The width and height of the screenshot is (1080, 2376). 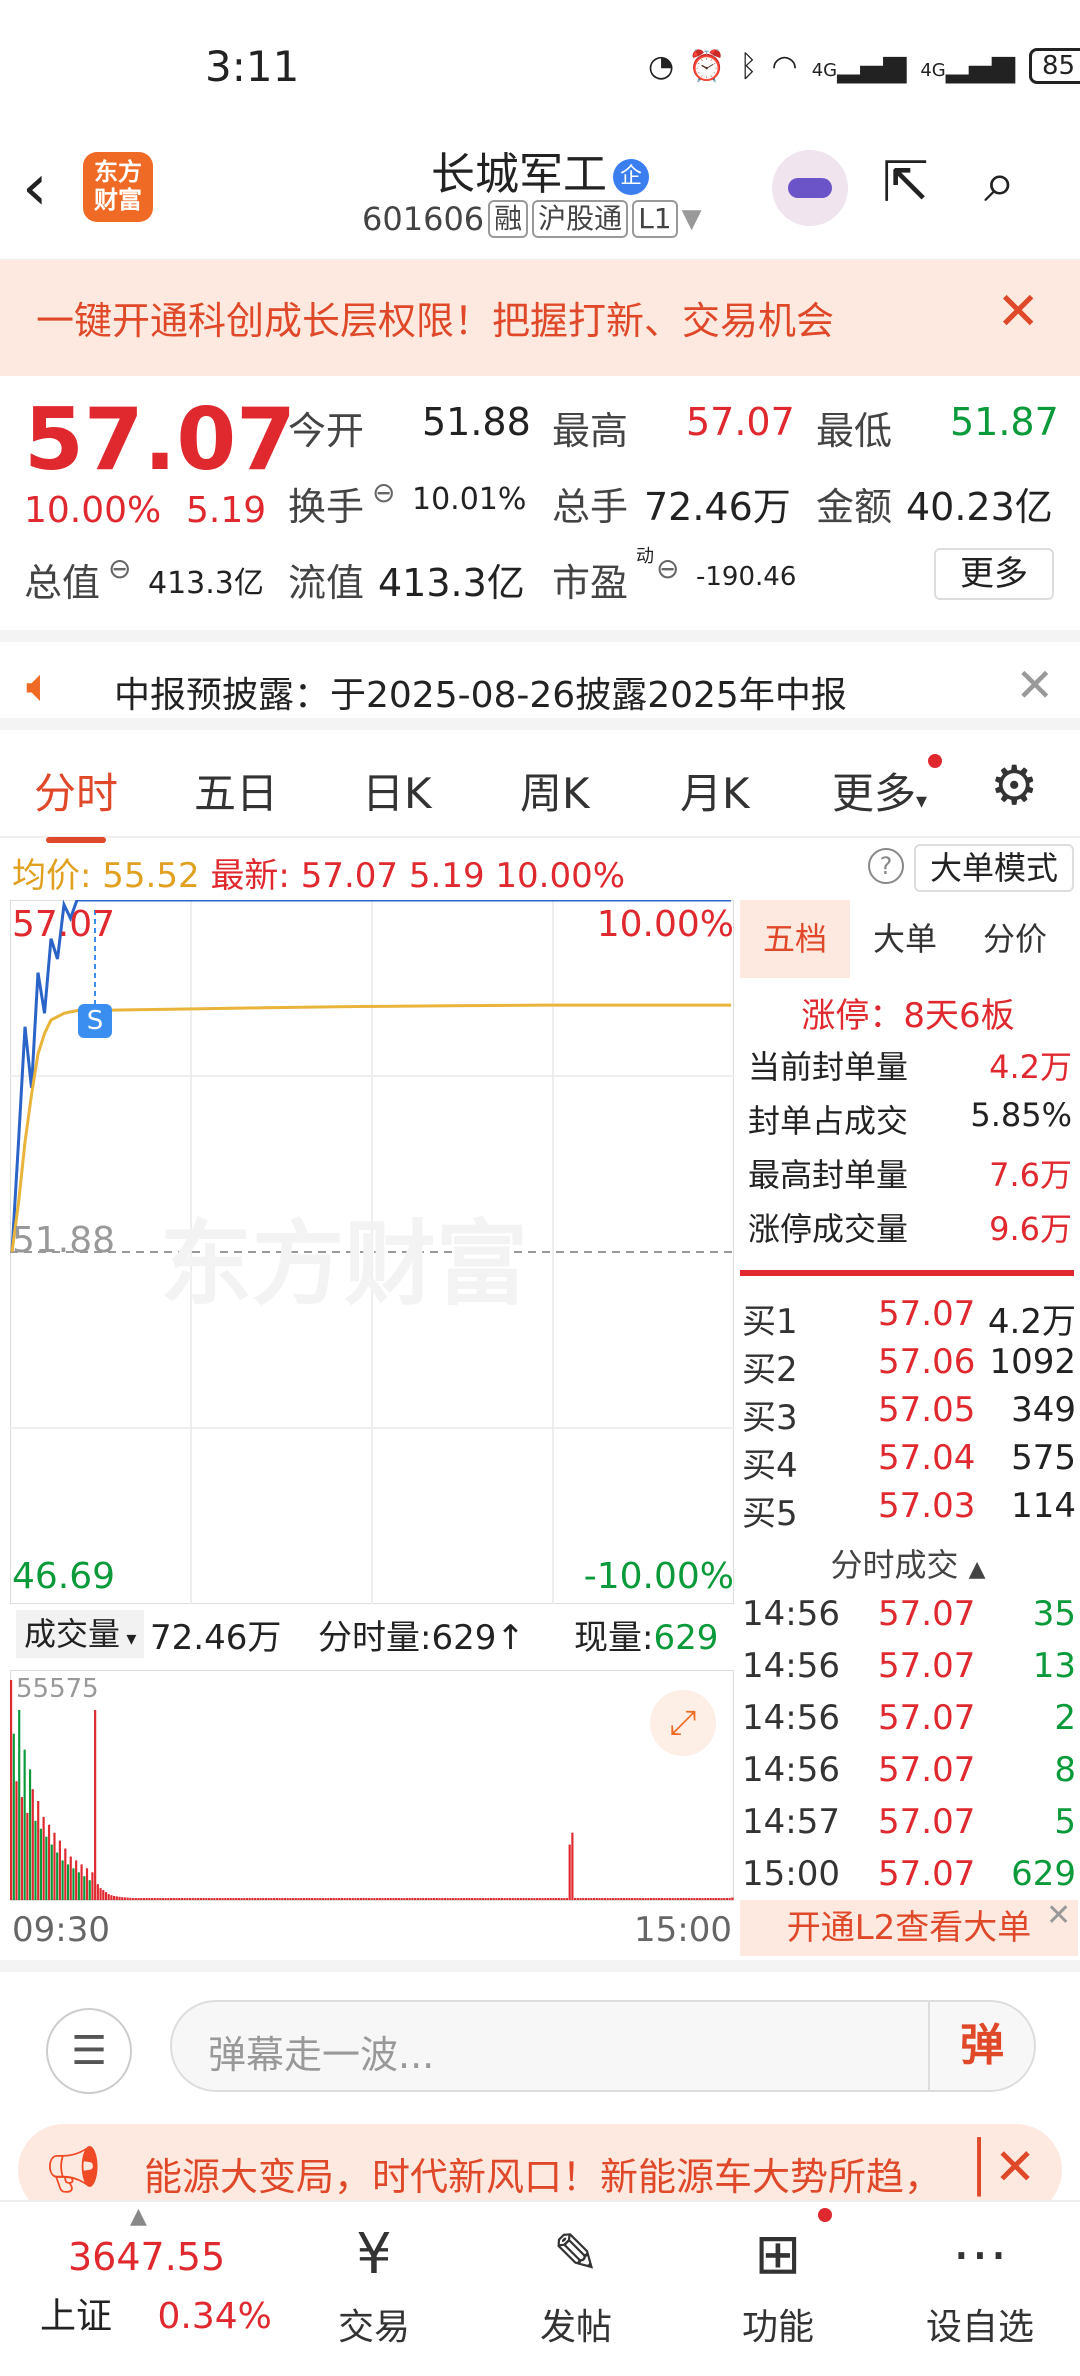 I want to click on nav-post: ✎ 发帖, so click(x=576, y=2276).